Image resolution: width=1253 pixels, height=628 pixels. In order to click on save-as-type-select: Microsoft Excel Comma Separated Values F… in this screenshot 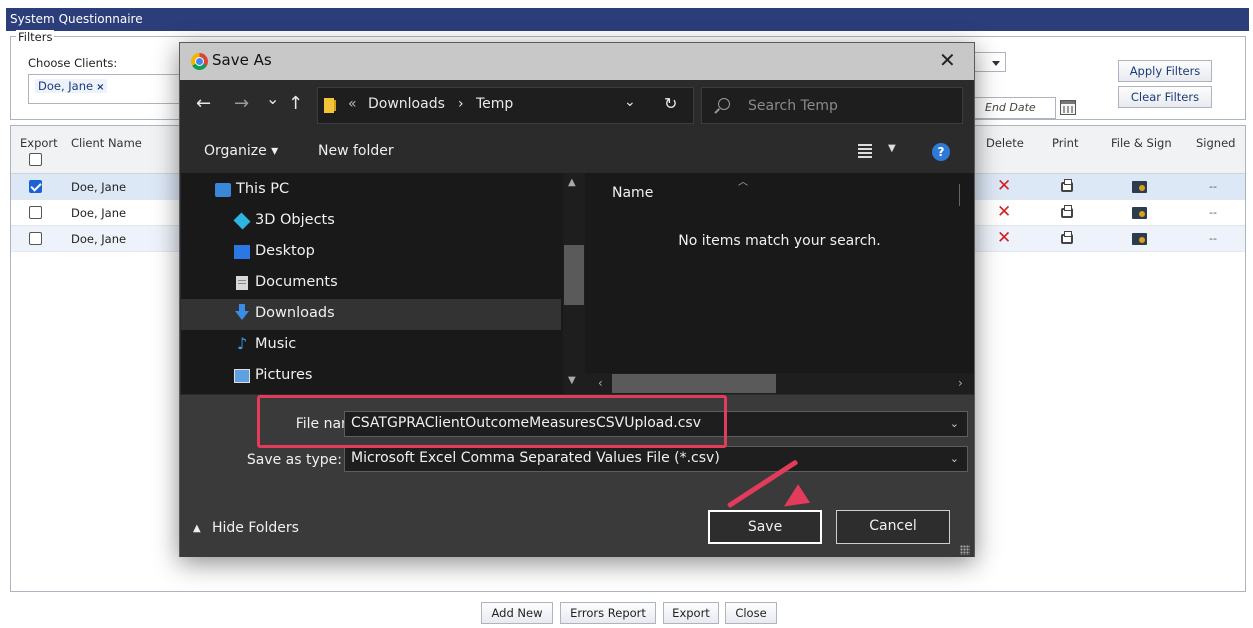, I will do `click(656, 459)`.